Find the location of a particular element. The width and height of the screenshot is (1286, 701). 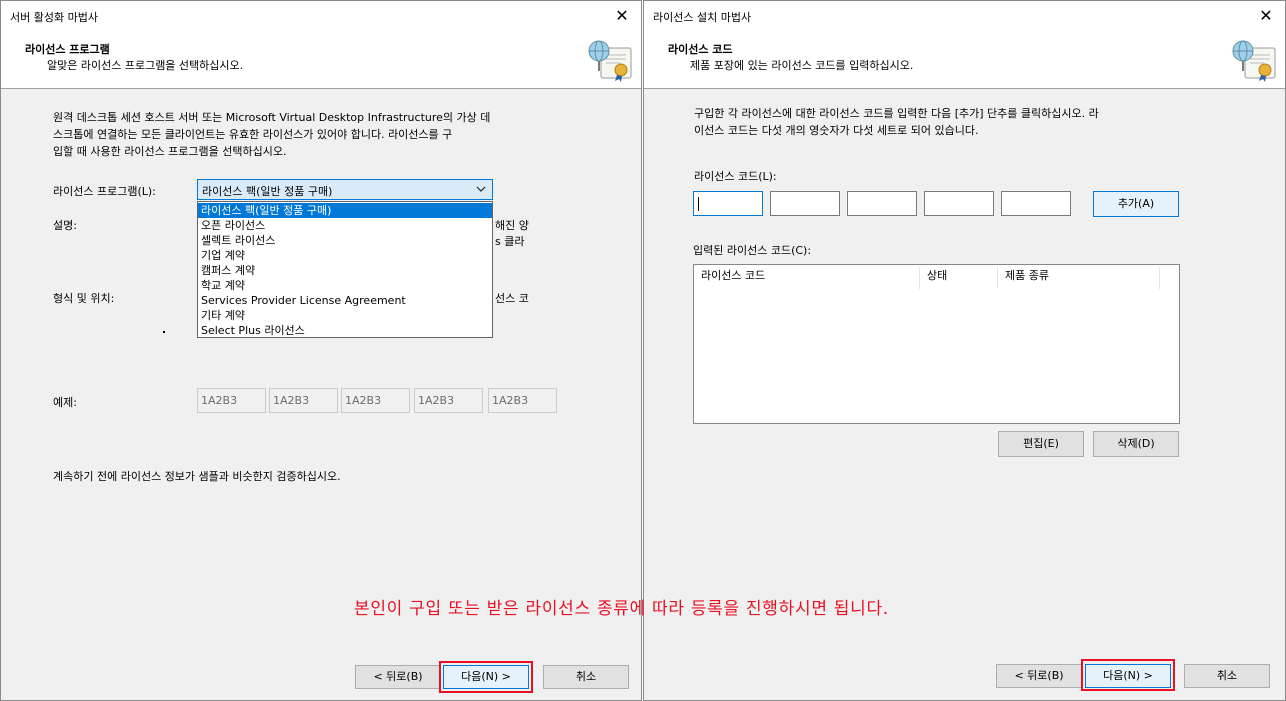

dropdown-option: 셀렉트 라이선스 is located at coordinates (345, 240).